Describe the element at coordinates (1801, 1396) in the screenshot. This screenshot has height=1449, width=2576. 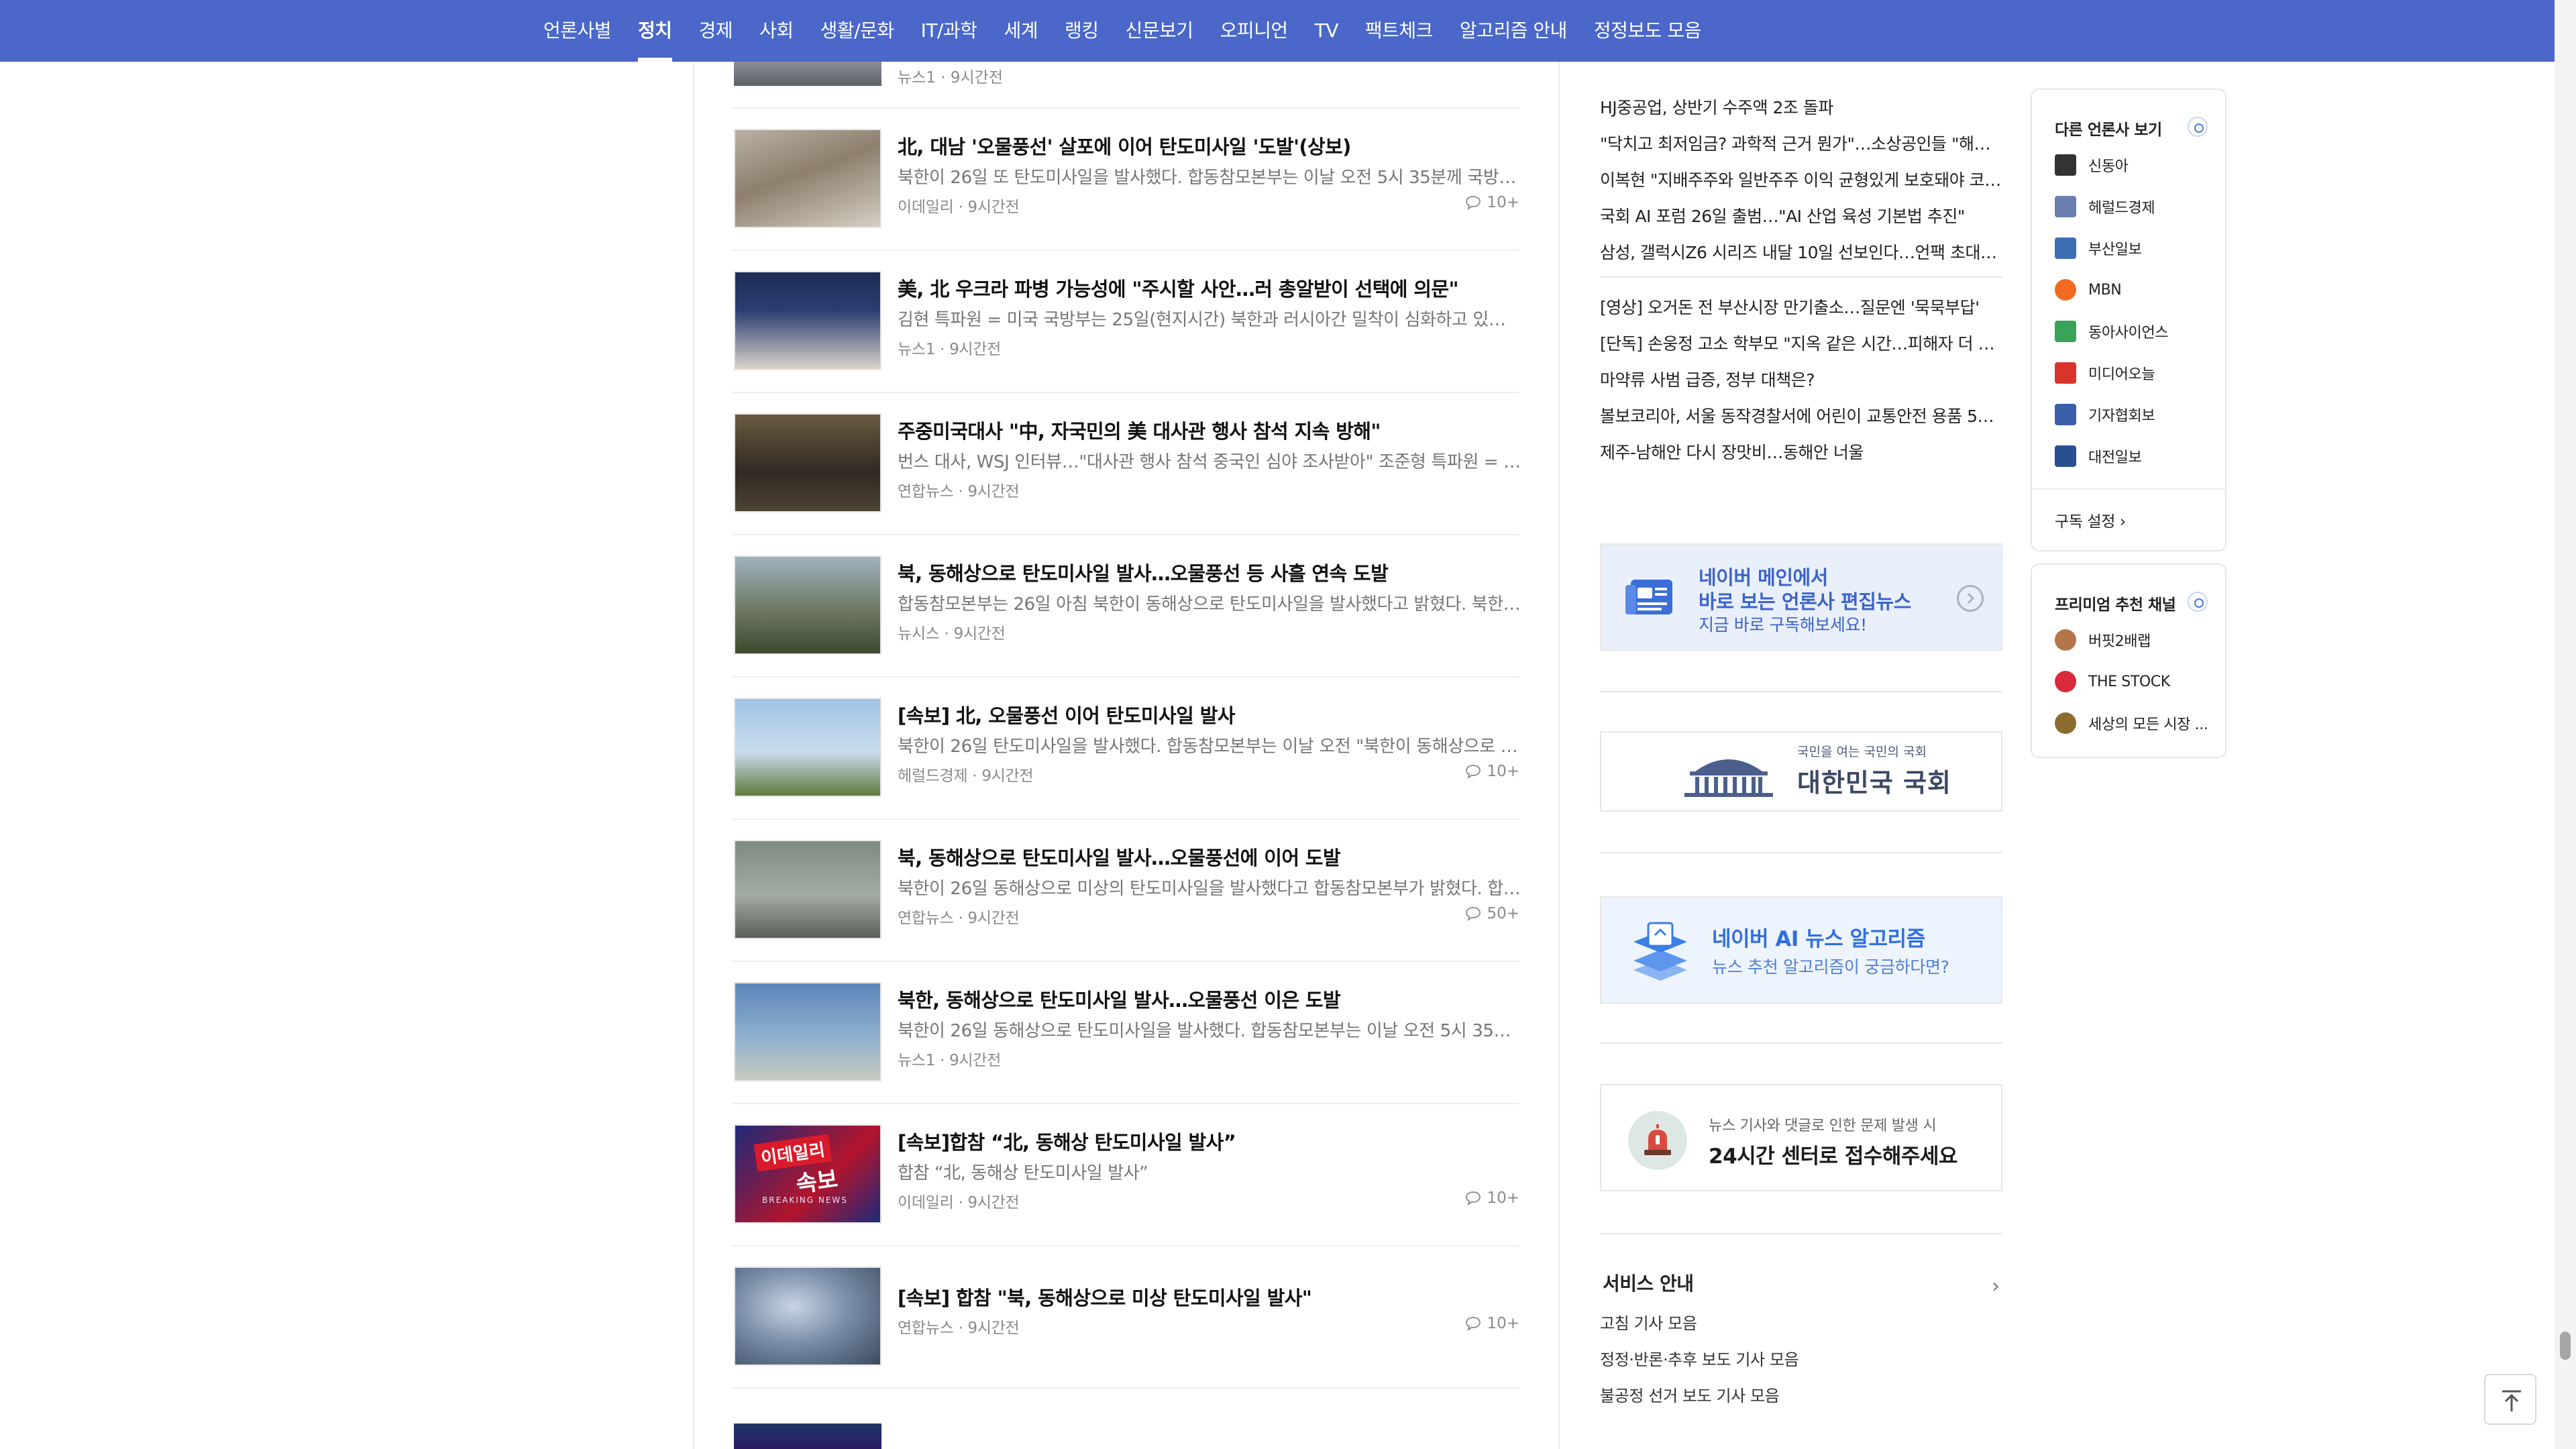
I see `service-link-election: 불공정 선거 보도 기사 모음` at that location.